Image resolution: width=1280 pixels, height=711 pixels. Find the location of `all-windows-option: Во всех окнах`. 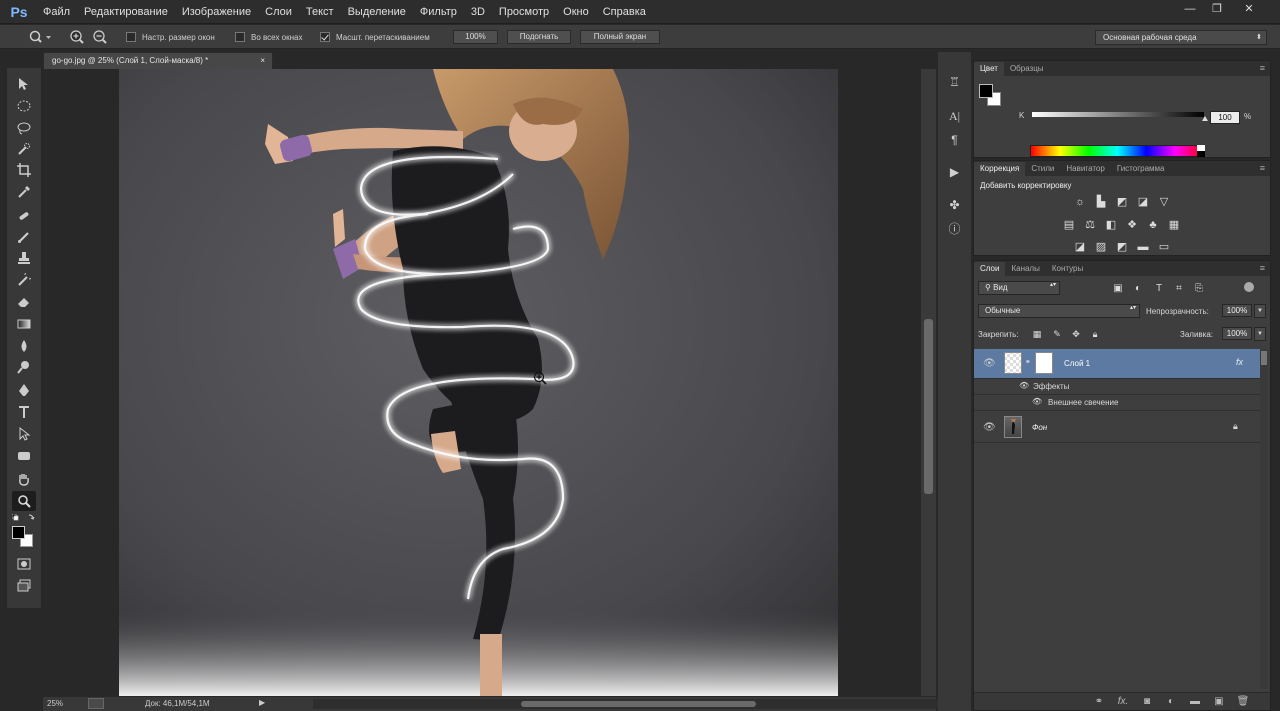

all-windows-option: Во всех окнах is located at coordinates (268, 37).